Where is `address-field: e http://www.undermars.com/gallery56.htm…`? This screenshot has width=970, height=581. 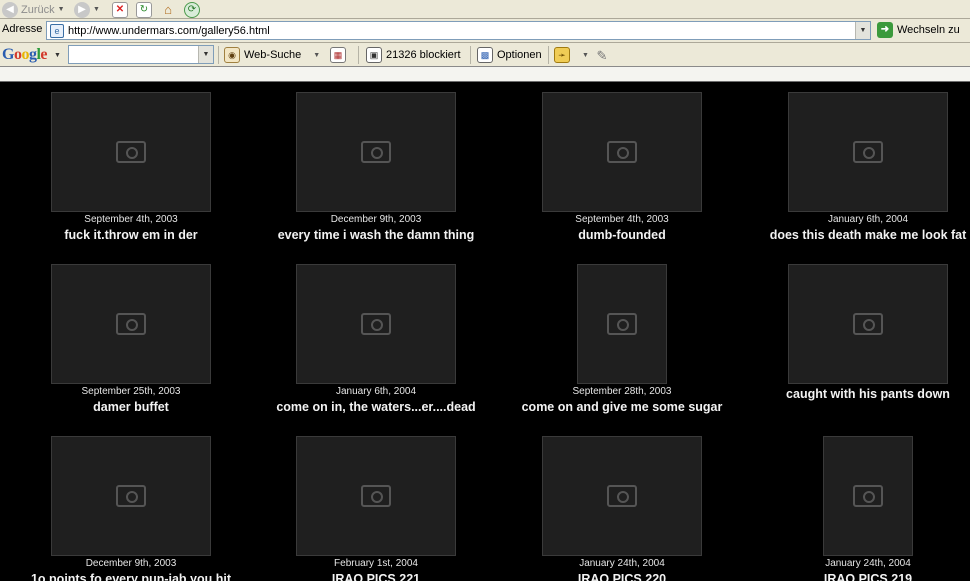 address-field: e http://www.undermars.com/gallery56.htm… is located at coordinates (458, 30).